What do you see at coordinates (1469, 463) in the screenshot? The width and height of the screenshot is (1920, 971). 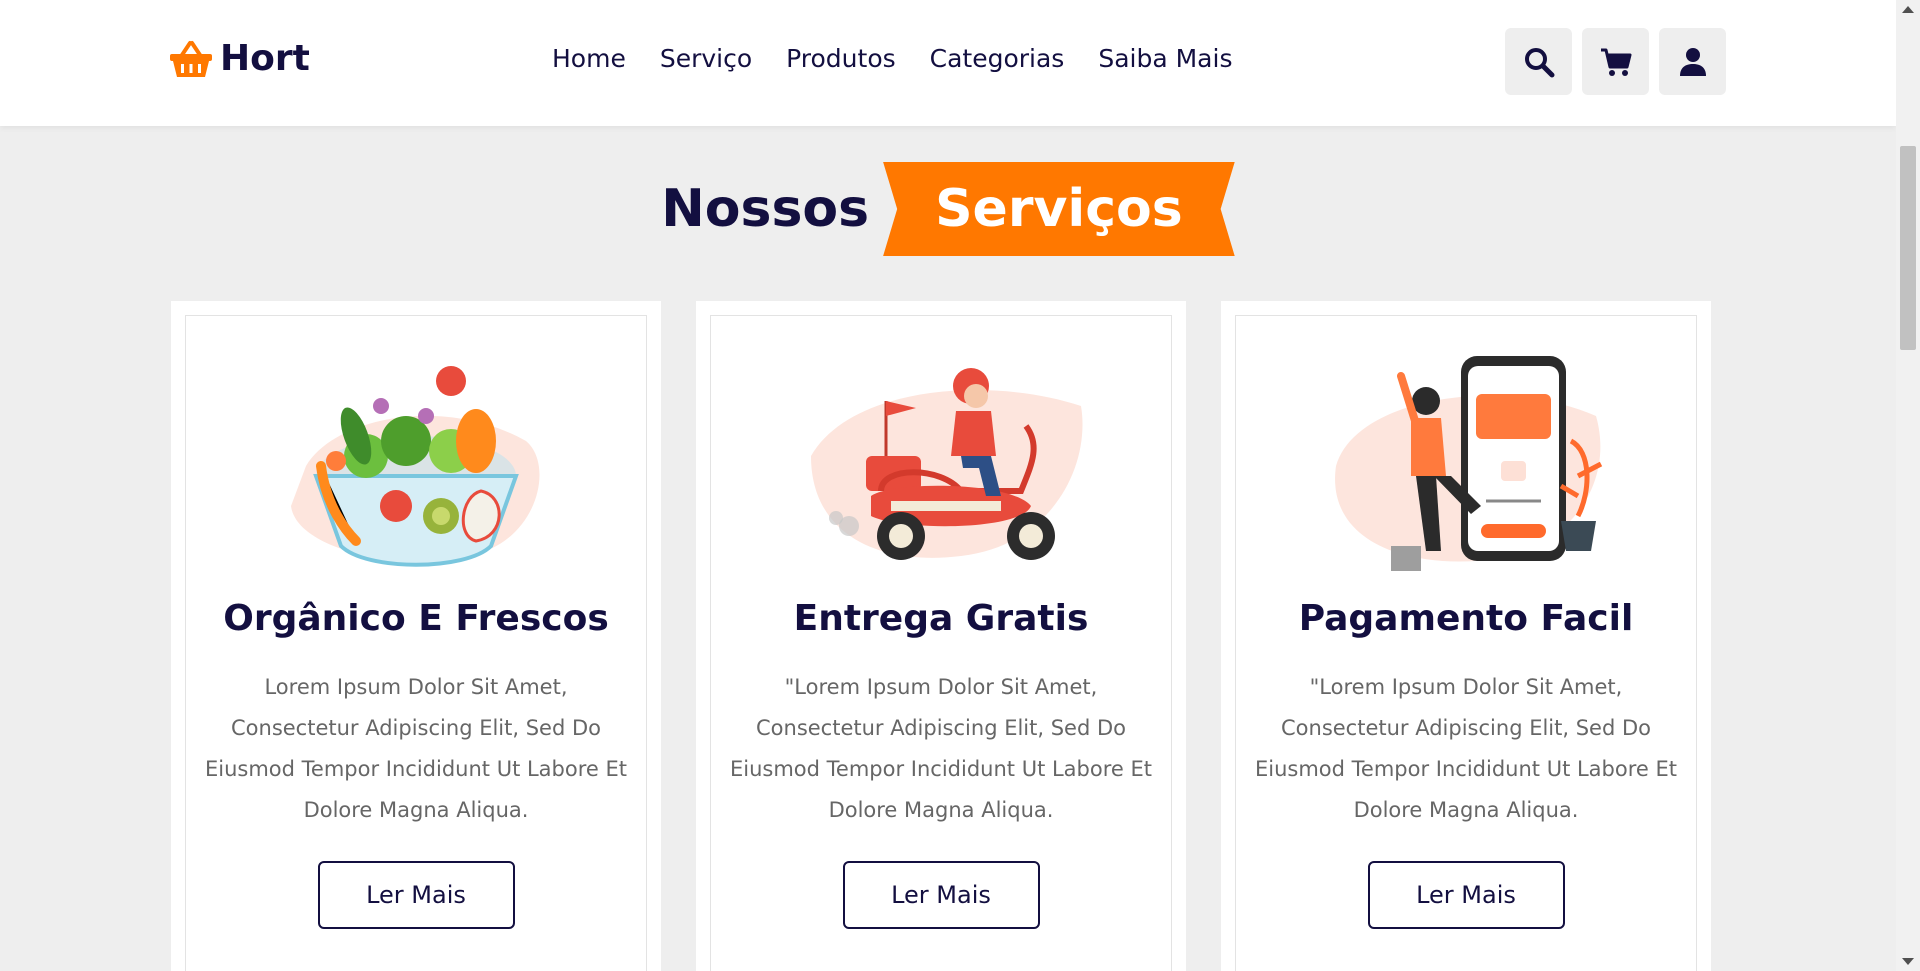 I see `mobile-payment-illustration` at bounding box center [1469, 463].